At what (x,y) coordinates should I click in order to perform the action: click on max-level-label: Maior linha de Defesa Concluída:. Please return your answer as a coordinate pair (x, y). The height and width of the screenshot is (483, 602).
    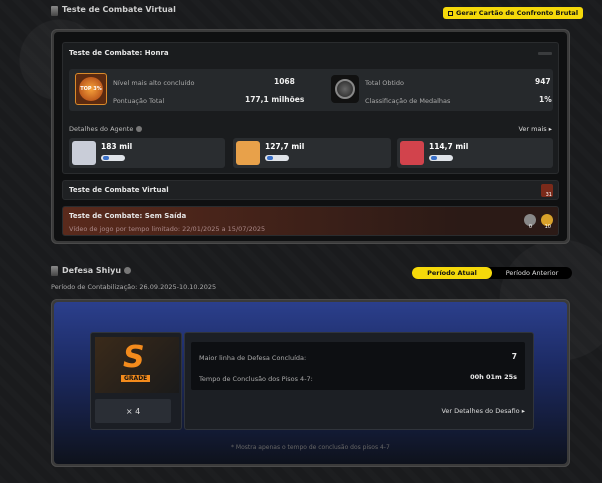
    Looking at the image, I should click on (253, 358).